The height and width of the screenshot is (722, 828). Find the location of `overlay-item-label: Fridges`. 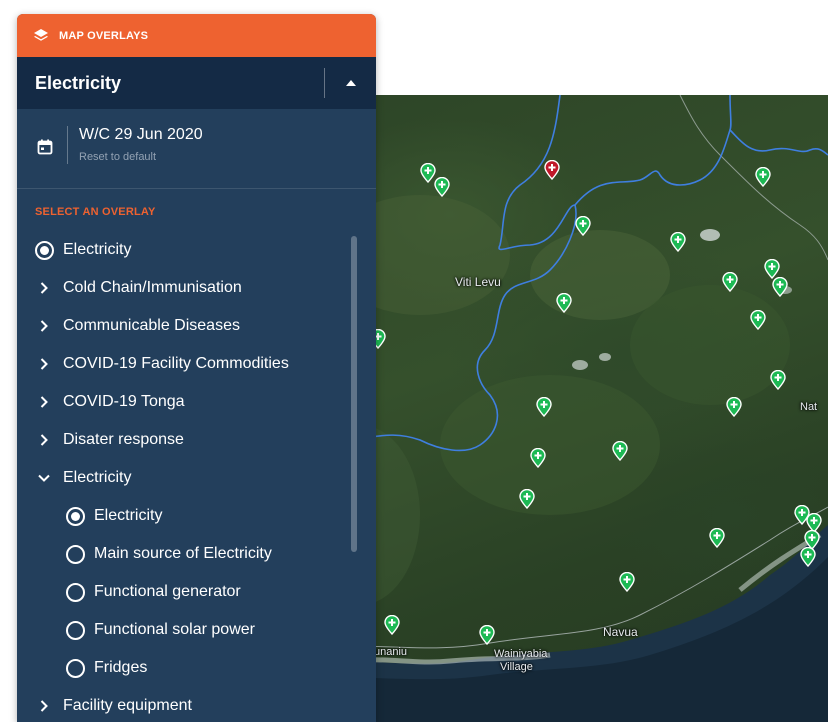

overlay-item-label: Fridges is located at coordinates (121, 667).